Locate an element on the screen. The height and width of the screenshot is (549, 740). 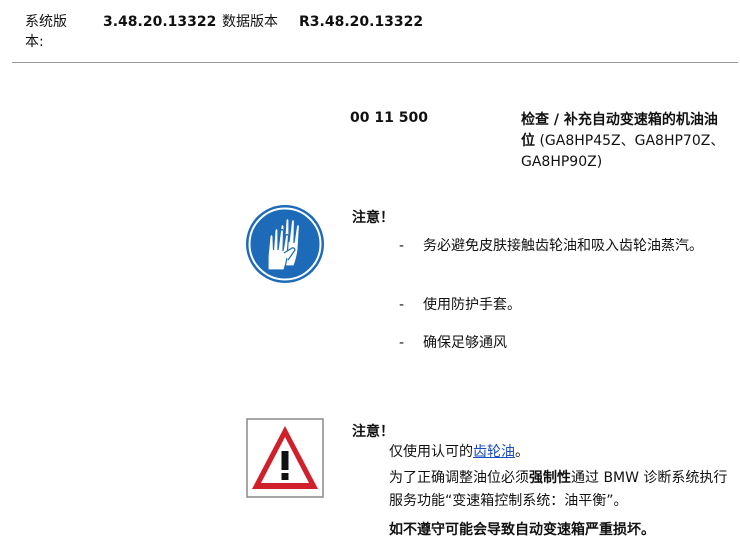
notice-consequence: 如不遵守可能会导致自动变速箱严重损坏。 is located at coordinates (522, 530).